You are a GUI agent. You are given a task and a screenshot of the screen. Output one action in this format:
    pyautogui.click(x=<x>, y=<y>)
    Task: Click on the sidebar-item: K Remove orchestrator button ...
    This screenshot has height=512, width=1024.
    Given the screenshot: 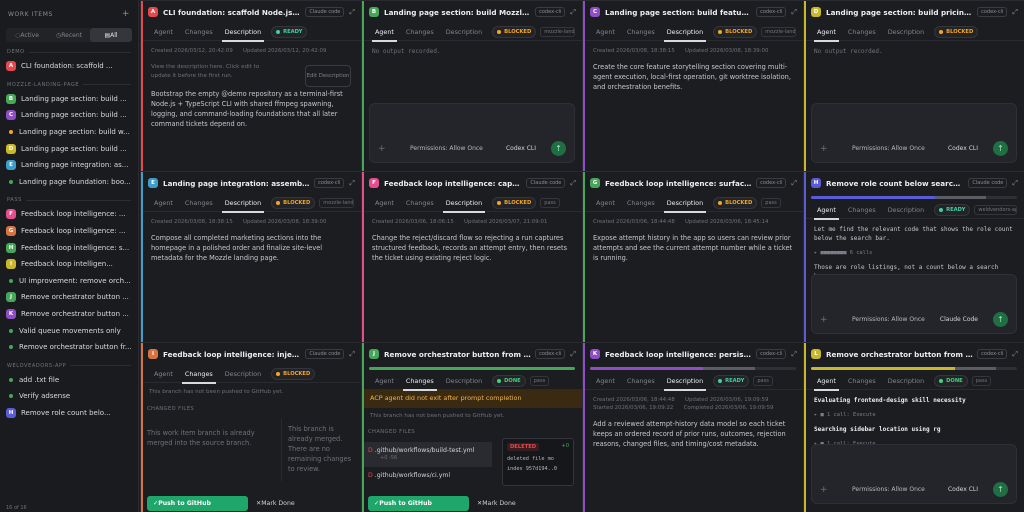 What is the action you would take?
    pyautogui.click(x=69, y=314)
    